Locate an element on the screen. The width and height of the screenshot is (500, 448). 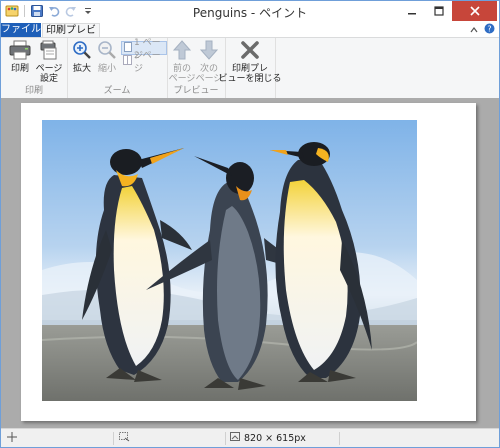
zoom-in-icon is located at coordinates (82, 51).